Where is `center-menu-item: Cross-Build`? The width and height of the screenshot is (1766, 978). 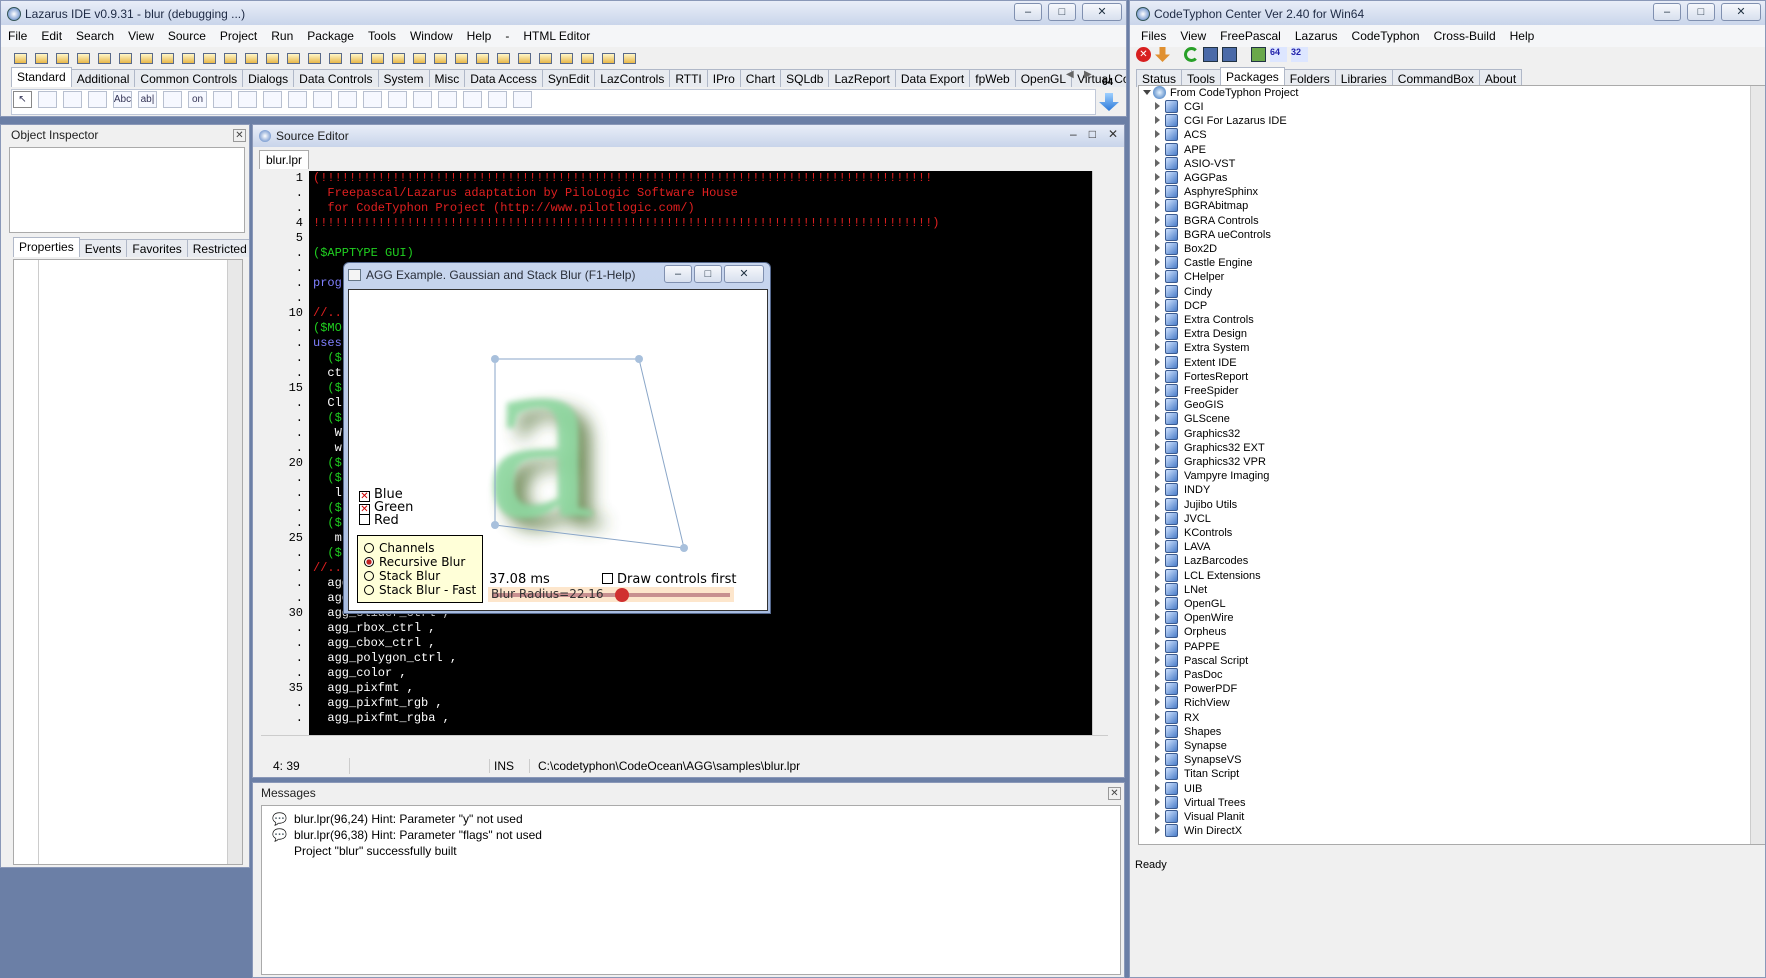
center-menu-item: Cross-Build is located at coordinates (1465, 36).